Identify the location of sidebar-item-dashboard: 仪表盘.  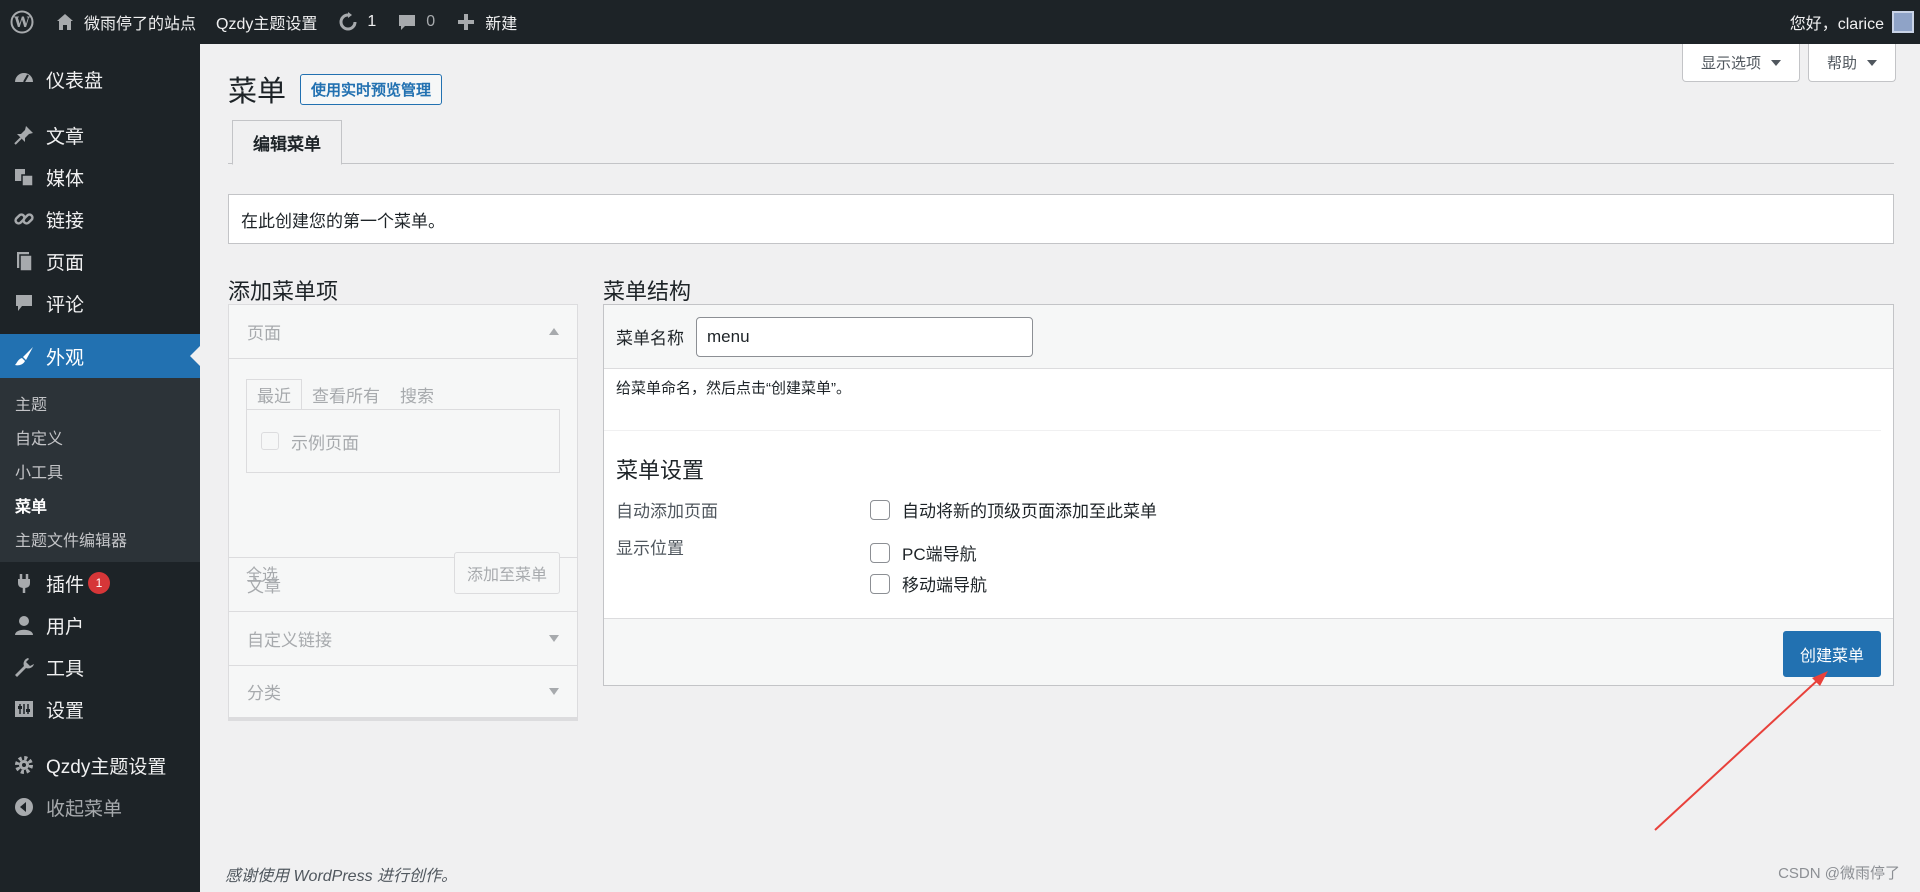
(100, 79).